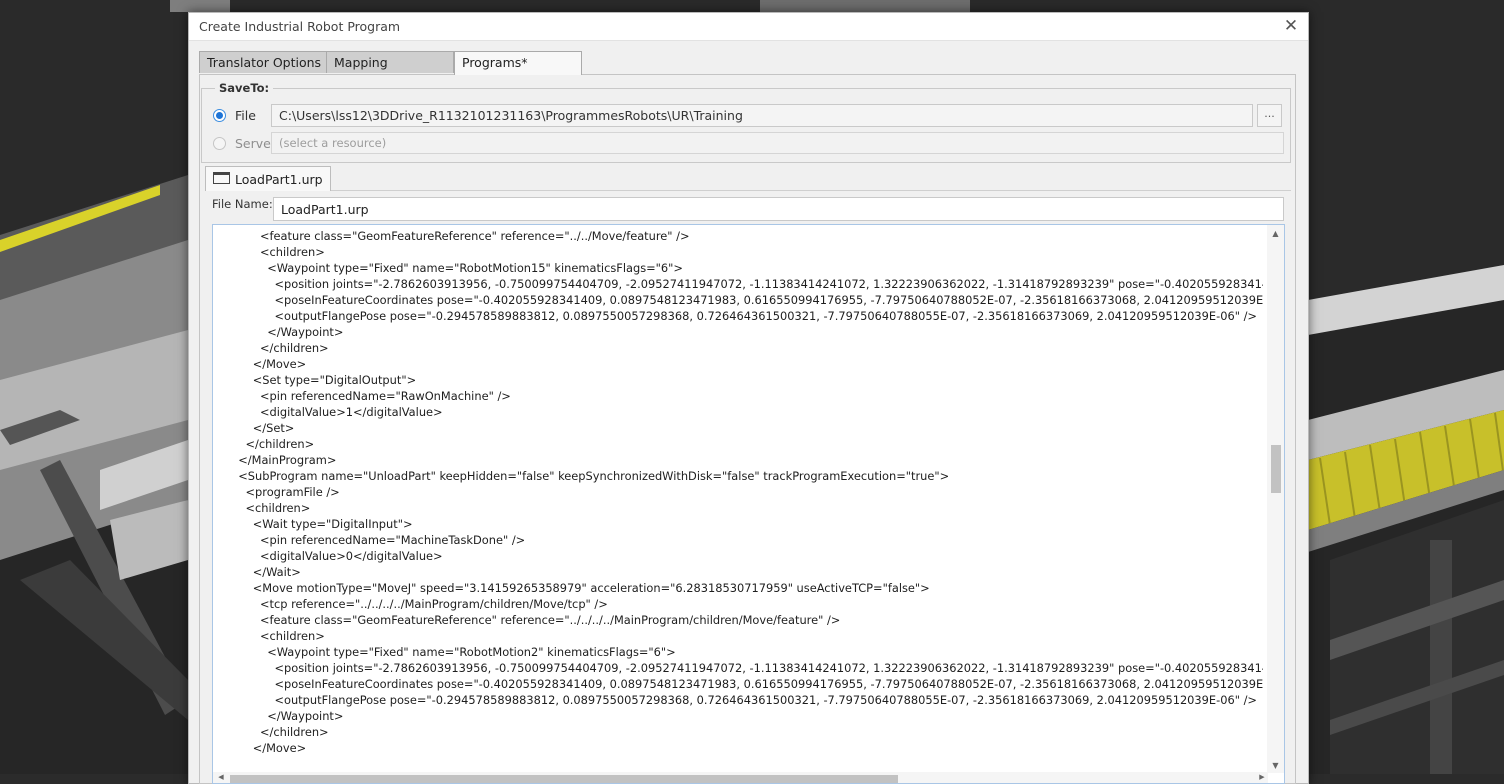 This screenshot has width=1504, height=784. What do you see at coordinates (221, 178) in the screenshot?
I see `window-icon` at bounding box center [221, 178].